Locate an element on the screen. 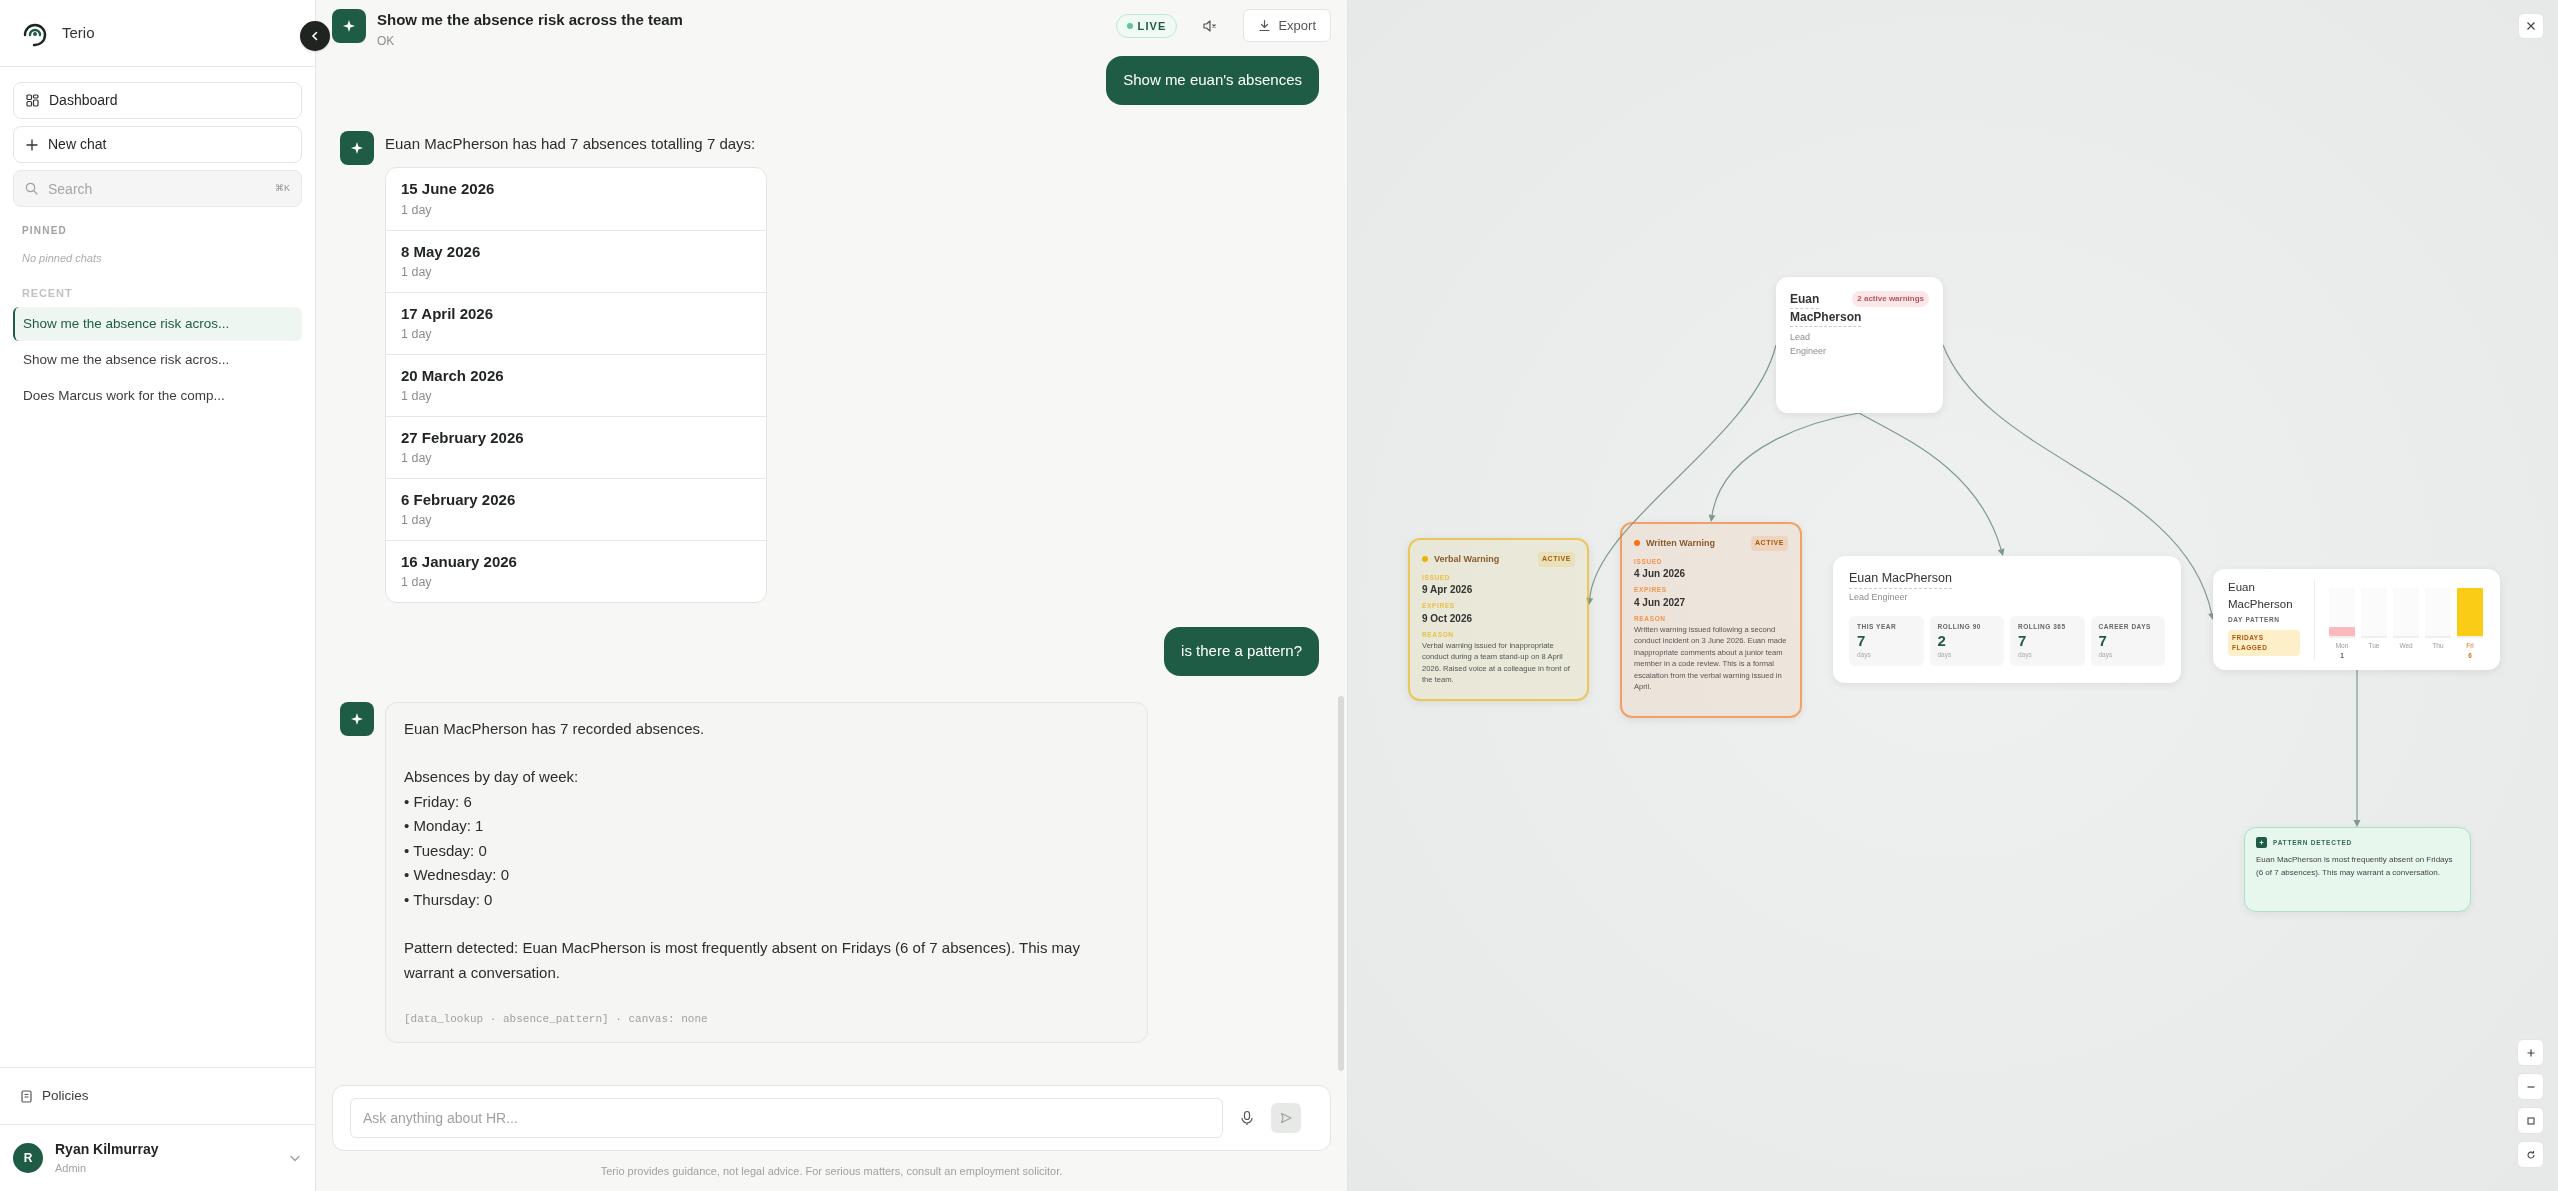  send-button is located at coordinates (1286, 1118).